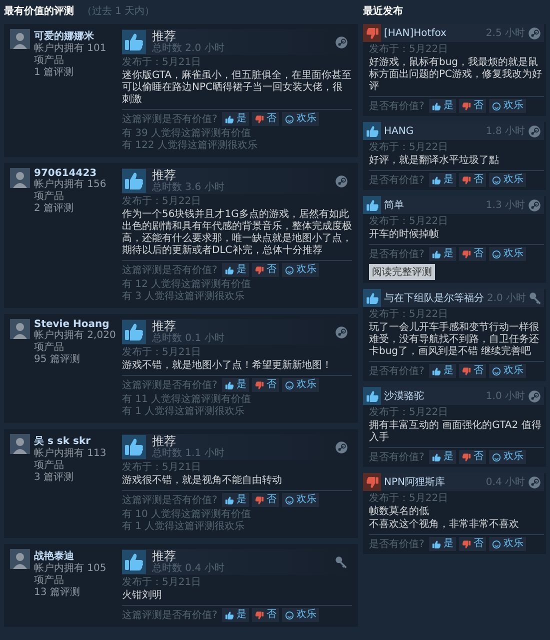  Describe the element at coordinates (75, 441) in the screenshot. I see `author-name: 吴 s sk skr` at that location.